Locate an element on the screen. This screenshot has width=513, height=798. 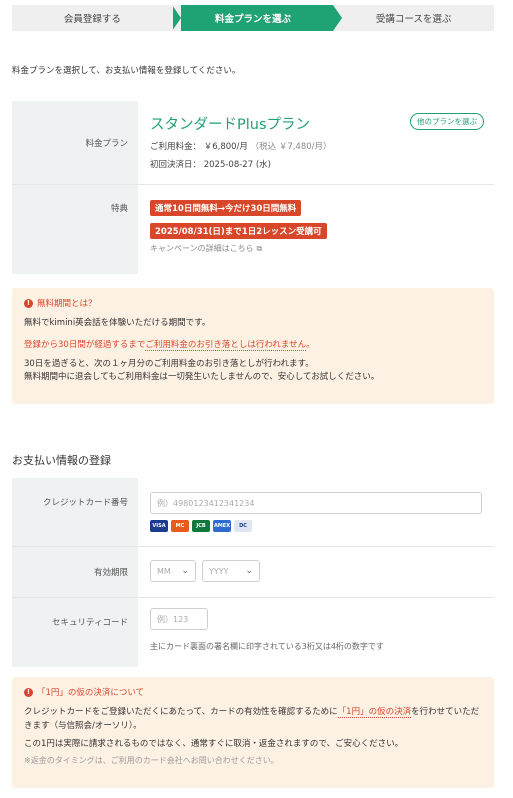
card-number-label: クレジットカード番号 is located at coordinates (75, 512).